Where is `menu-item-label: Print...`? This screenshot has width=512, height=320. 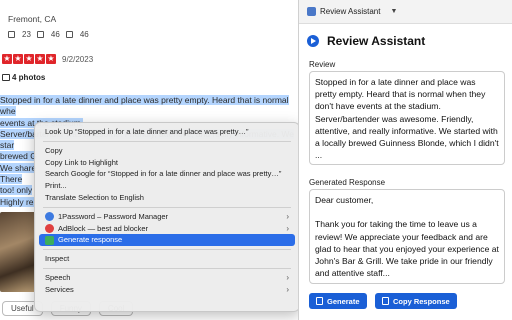
menu-item-label: Print... is located at coordinates (56, 186).